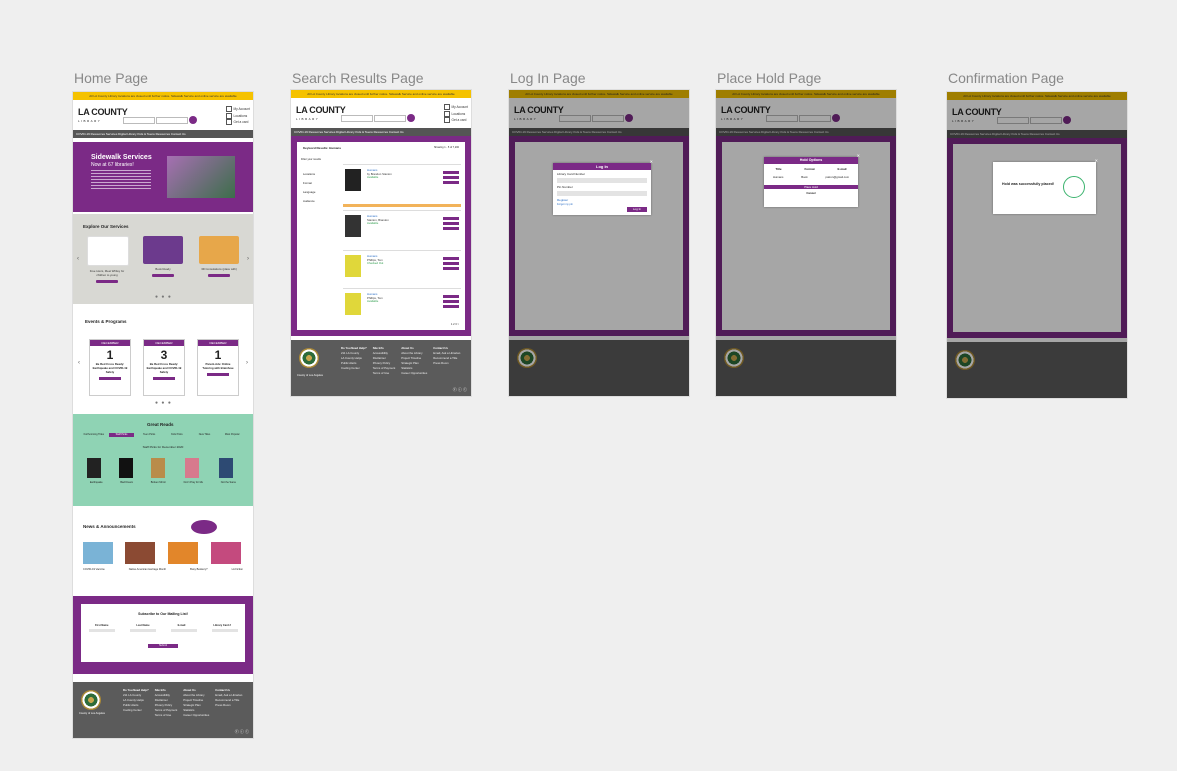 The image size is (1177, 771). I want to click on register-link: Register, so click(602, 200).